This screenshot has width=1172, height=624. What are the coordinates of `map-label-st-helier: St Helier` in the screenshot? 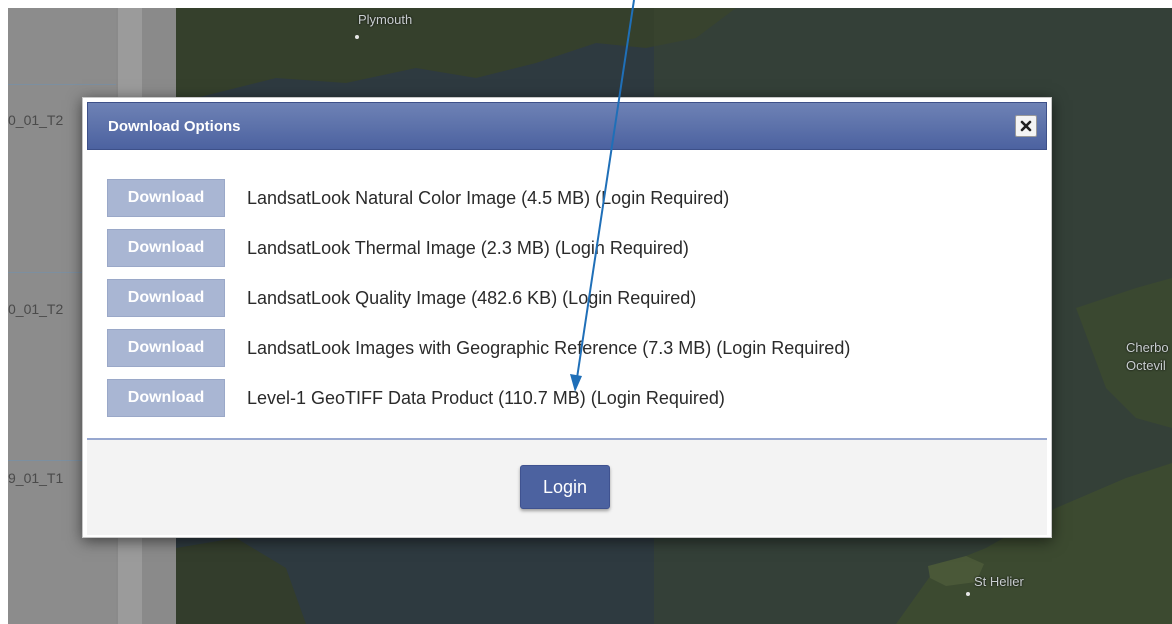 It's located at (999, 581).